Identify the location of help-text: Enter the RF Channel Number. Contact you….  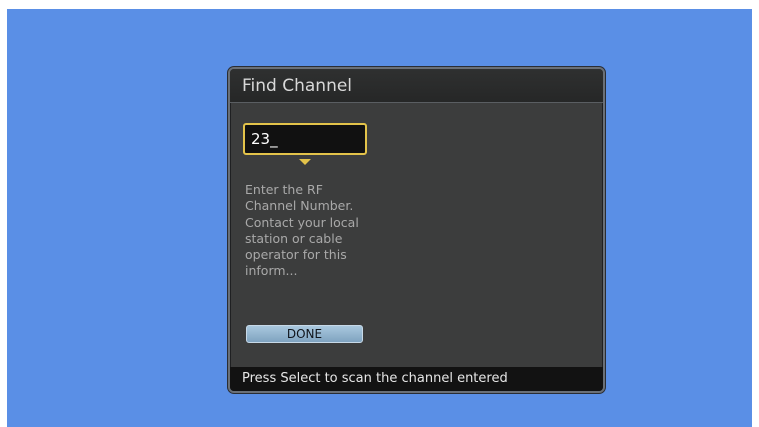
(302, 230).